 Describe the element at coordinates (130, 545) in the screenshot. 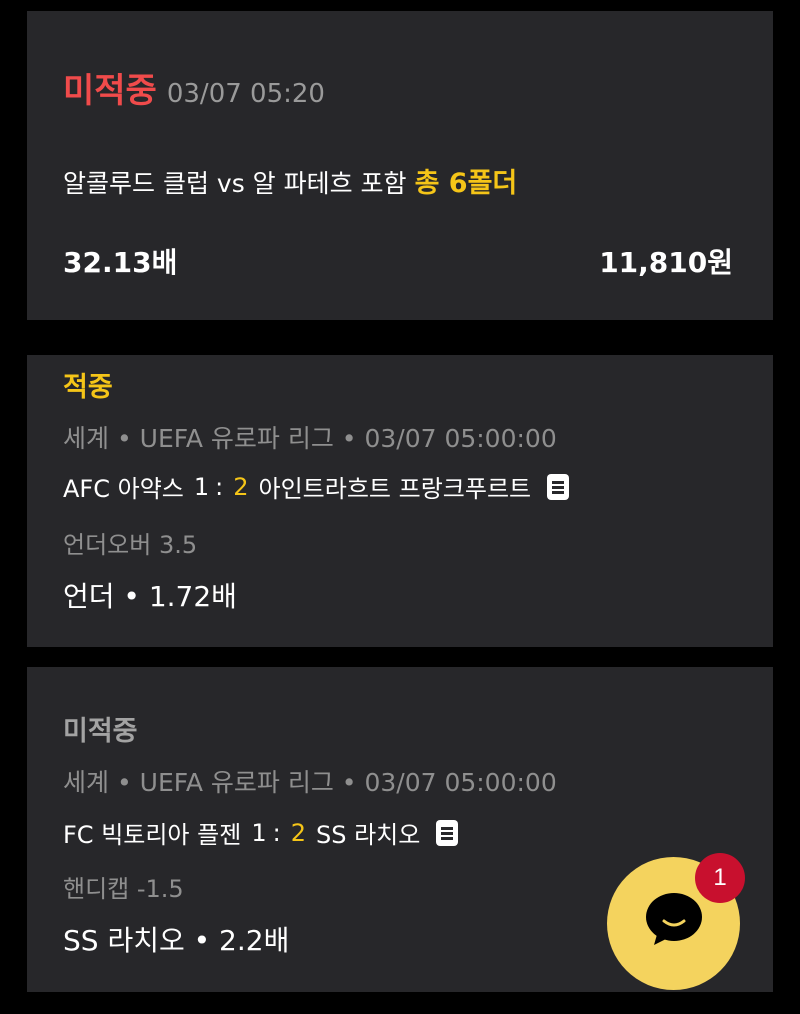

I see `pick-market: 언더오버 3.5` at that location.